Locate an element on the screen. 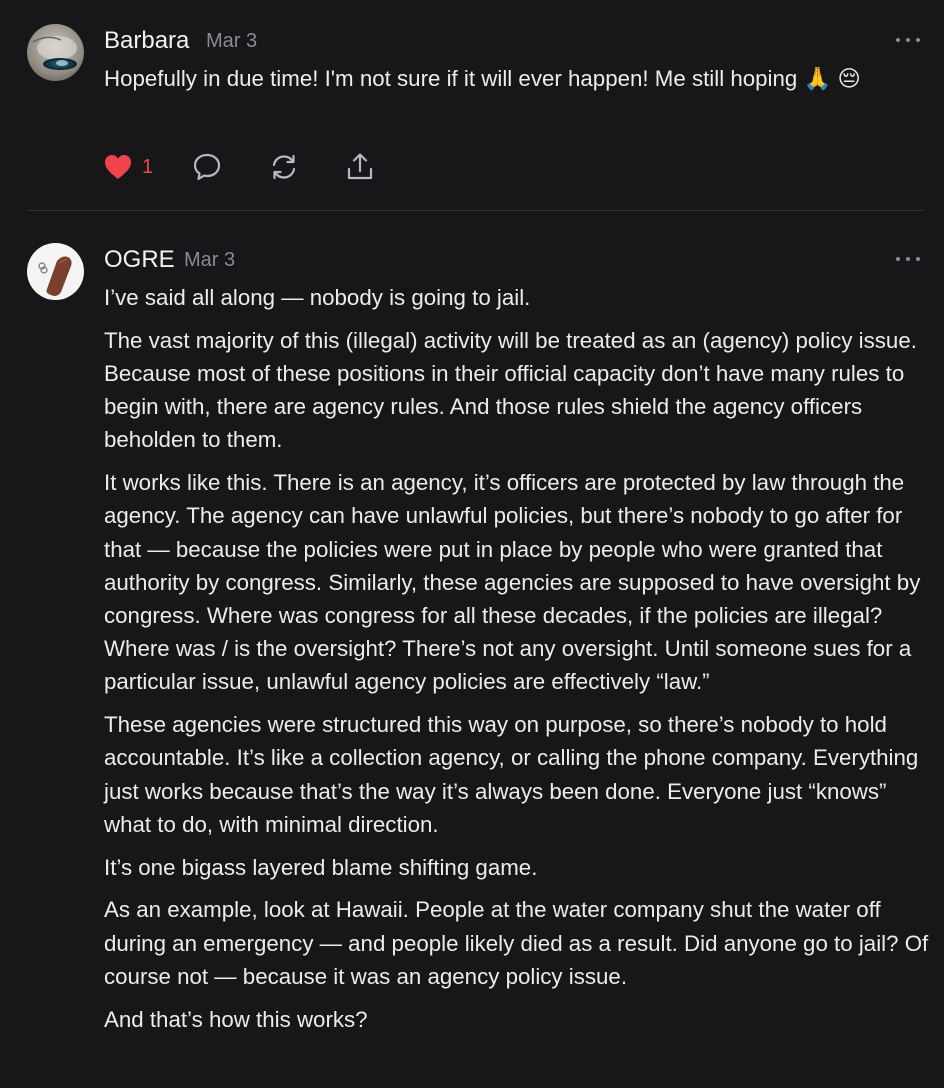  comment-icon is located at coordinates (207, 167).